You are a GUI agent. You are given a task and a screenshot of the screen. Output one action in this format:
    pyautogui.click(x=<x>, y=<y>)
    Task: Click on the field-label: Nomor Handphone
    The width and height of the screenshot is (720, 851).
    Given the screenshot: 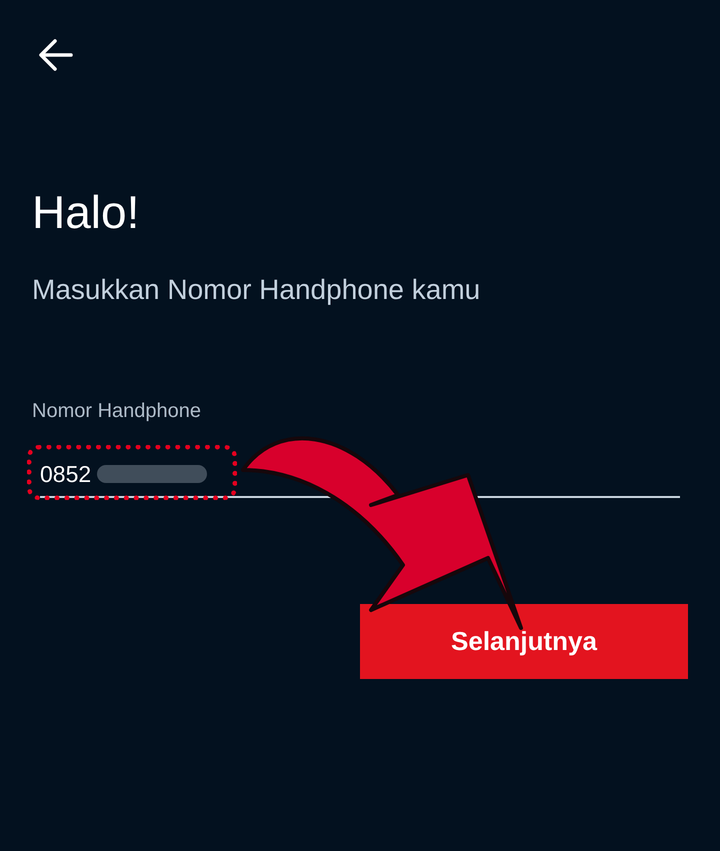 What is the action you would take?
    pyautogui.click(x=117, y=411)
    